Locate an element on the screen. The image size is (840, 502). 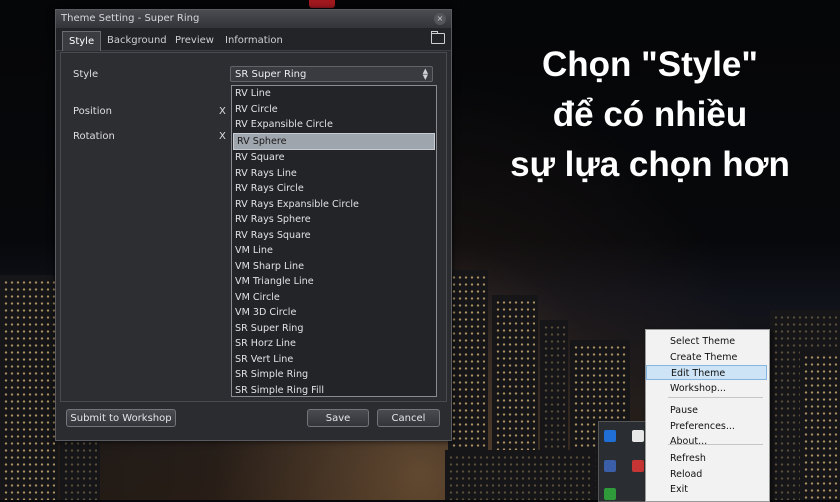
dropdown-option: VM Line is located at coordinates (334, 251).